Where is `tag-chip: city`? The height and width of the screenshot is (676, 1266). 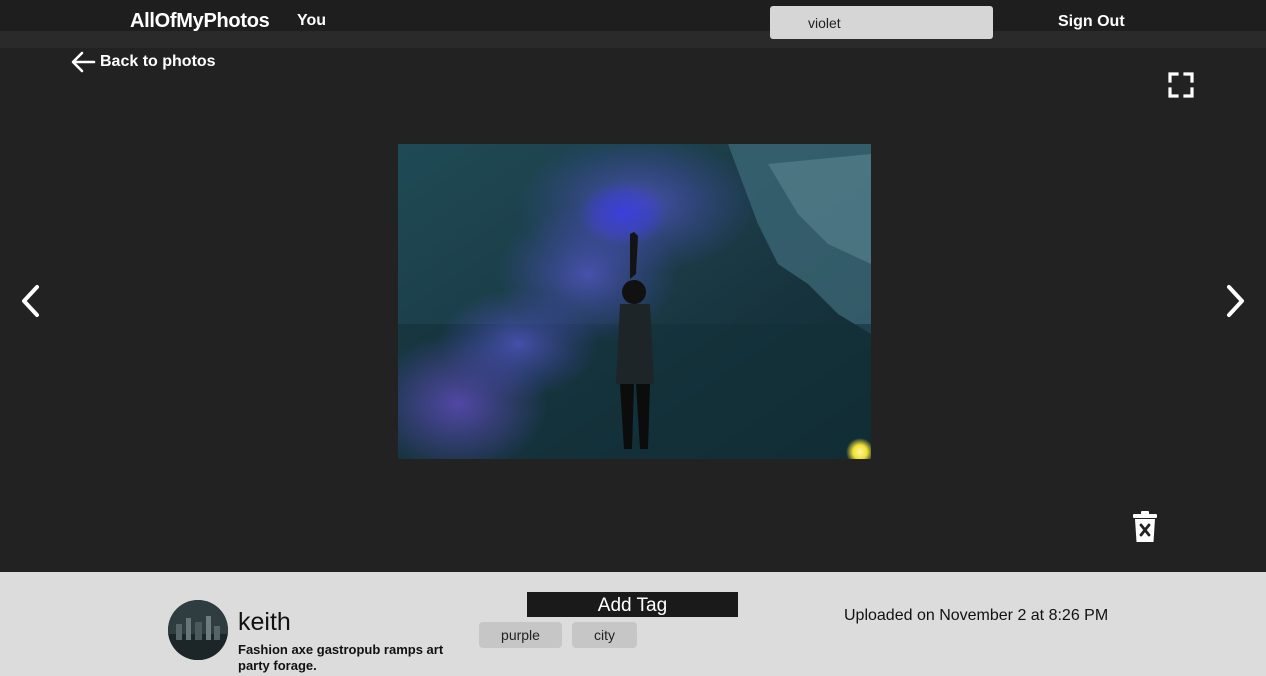 tag-chip: city is located at coordinates (604, 635).